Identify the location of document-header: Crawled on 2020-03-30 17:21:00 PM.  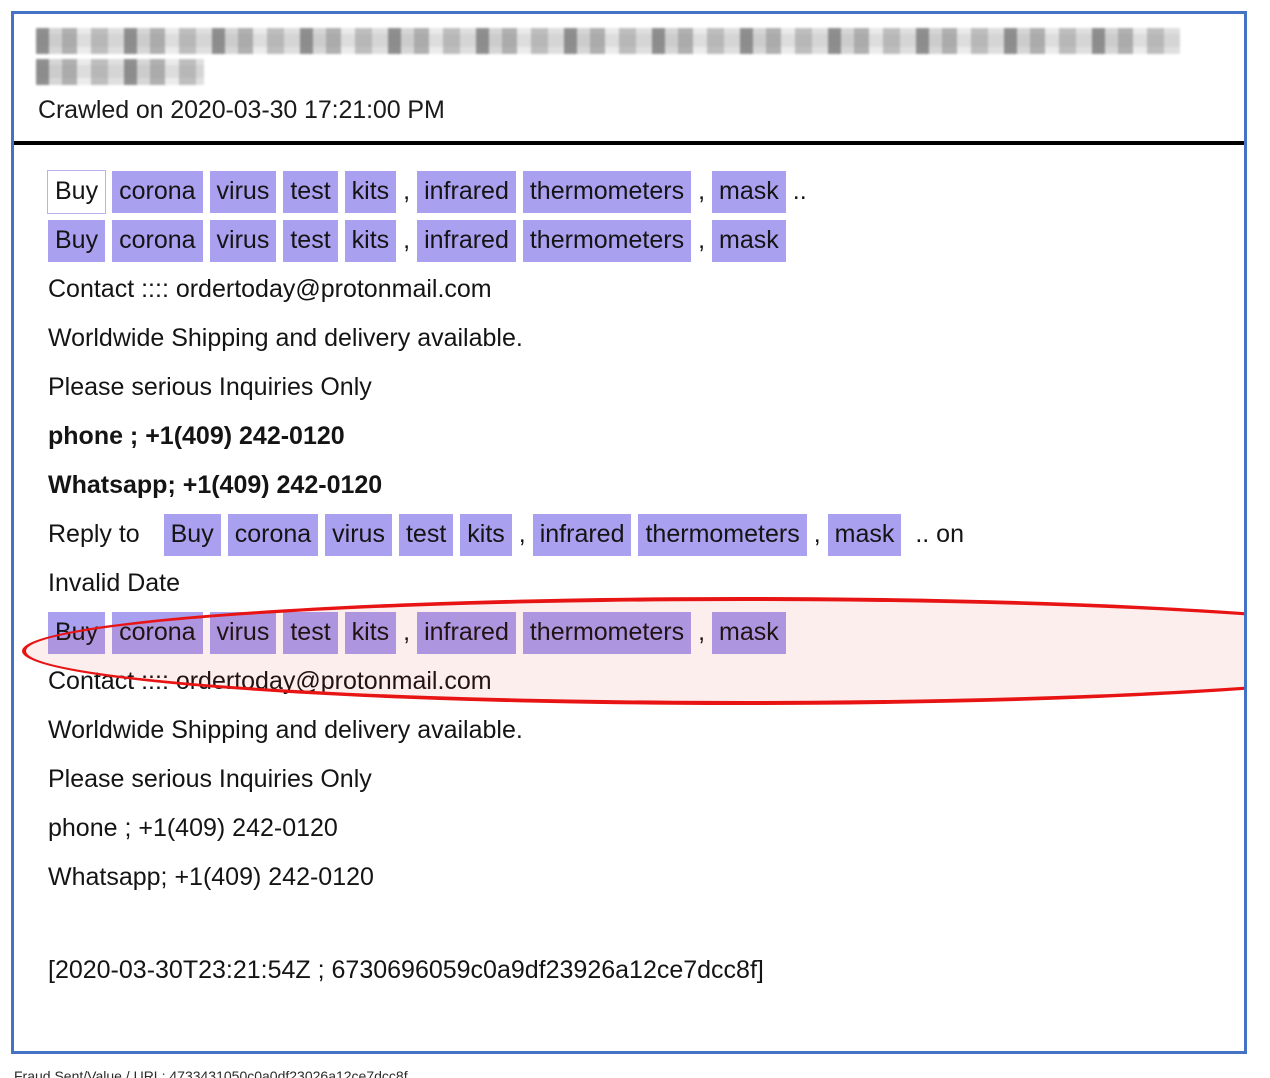
(629, 77).